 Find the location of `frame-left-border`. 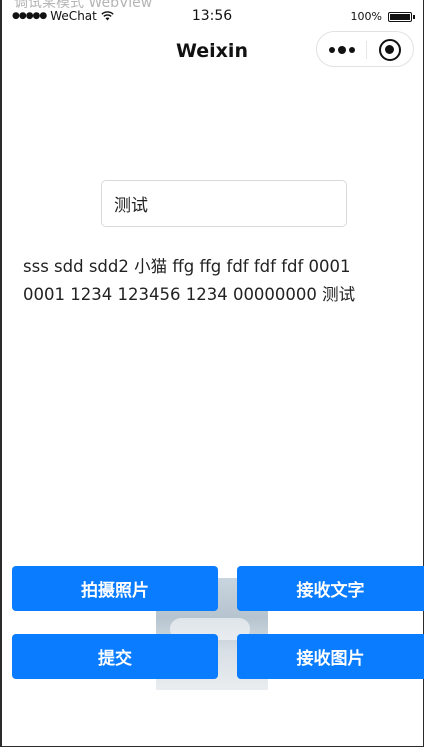

frame-left-border is located at coordinates (1, 373).